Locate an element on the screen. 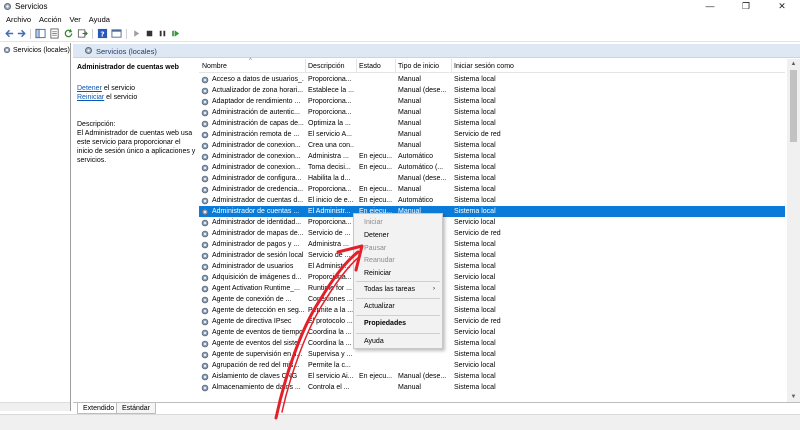 The width and height of the screenshot is (800, 430). refresh-icon is located at coordinates (68, 33).